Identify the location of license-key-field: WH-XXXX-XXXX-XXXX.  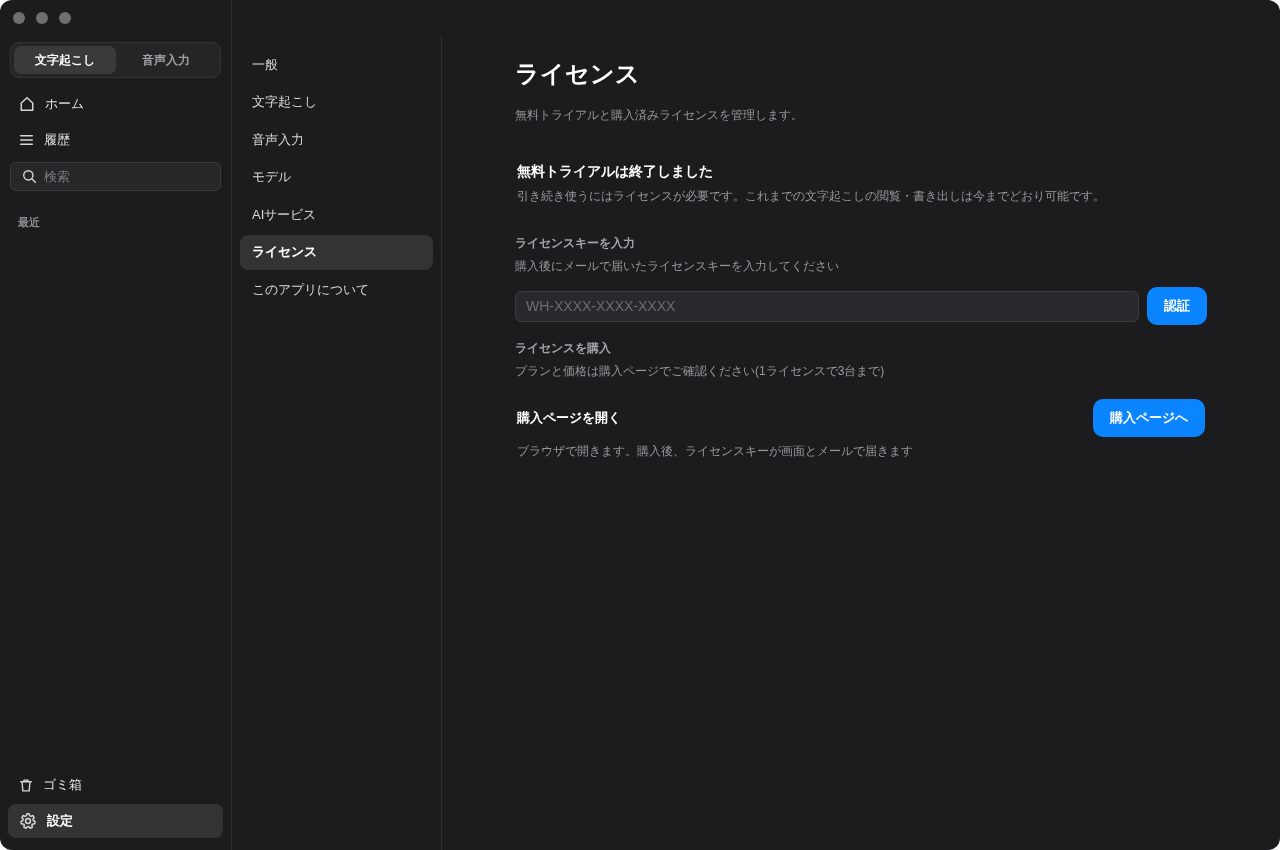
(827, 306).